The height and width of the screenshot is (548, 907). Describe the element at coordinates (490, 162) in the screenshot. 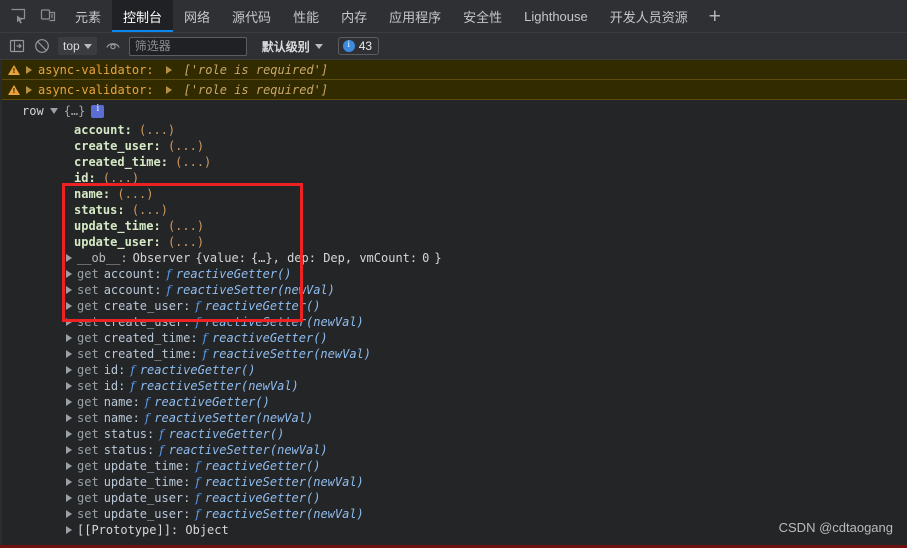

I see `property-row: created_time: (...)` at that location.